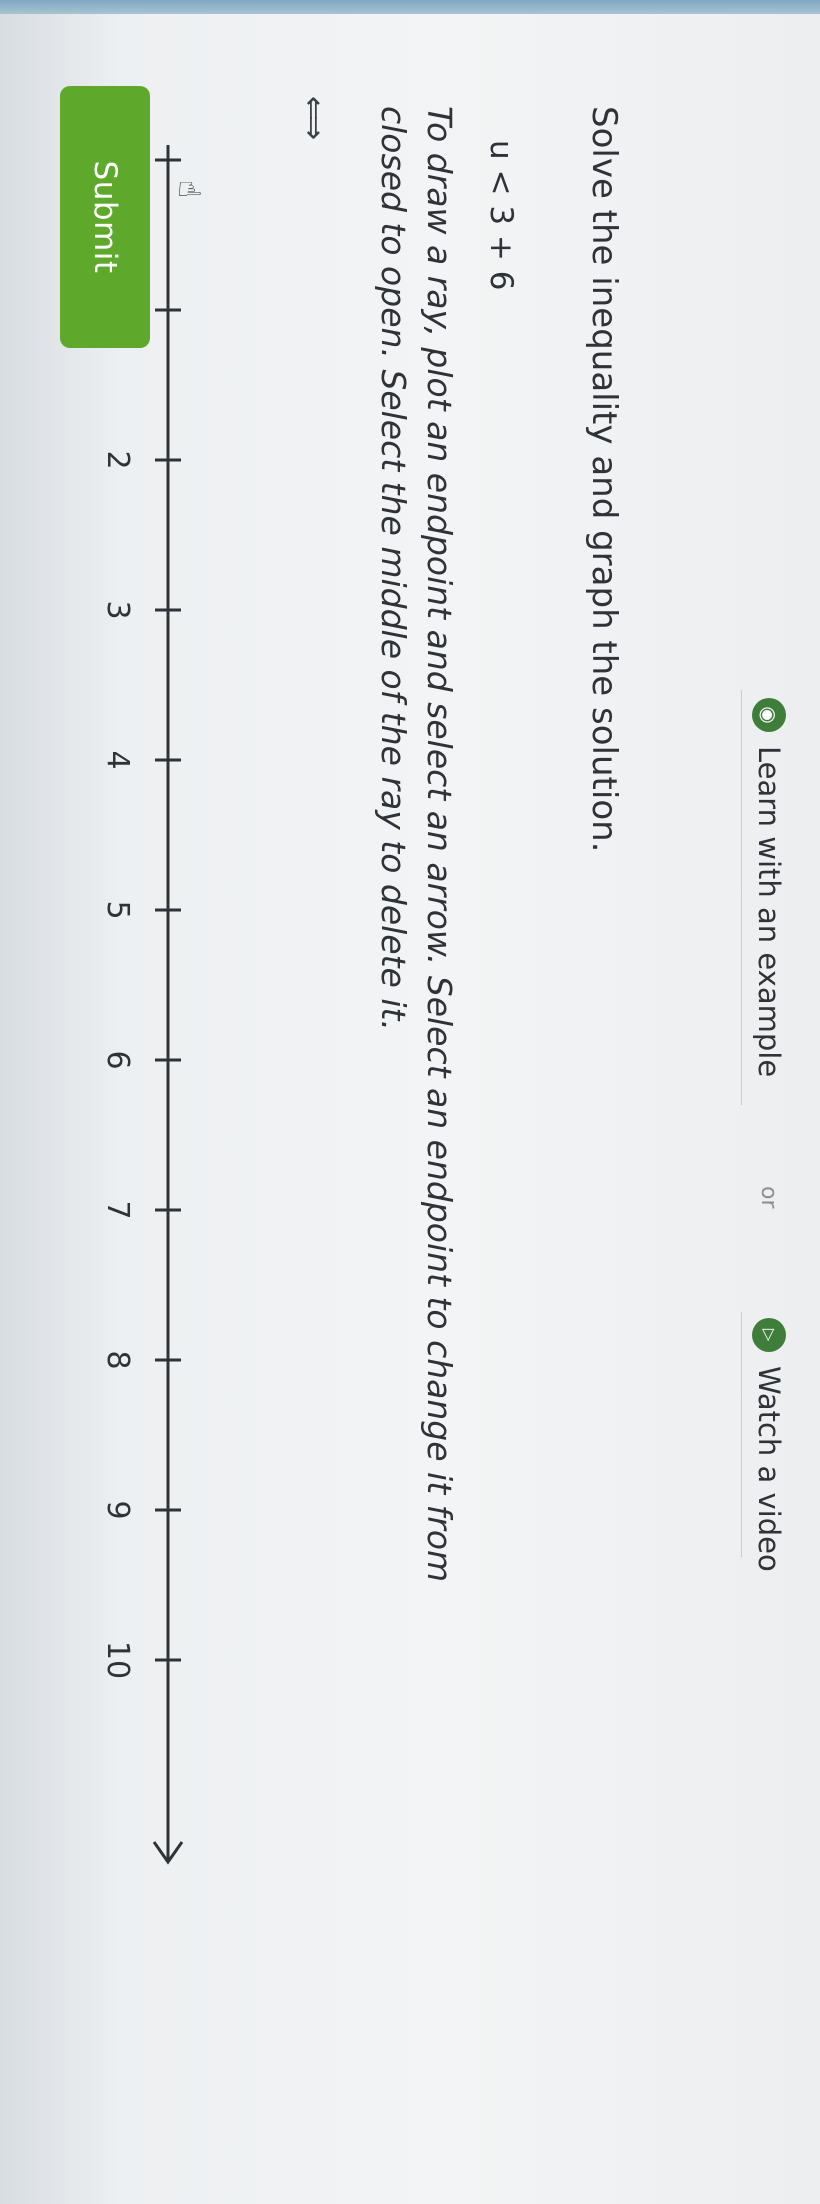  Describe the element at coordinates (117, 1509) in the screenshot. I see `tick-label: 9` at that location.